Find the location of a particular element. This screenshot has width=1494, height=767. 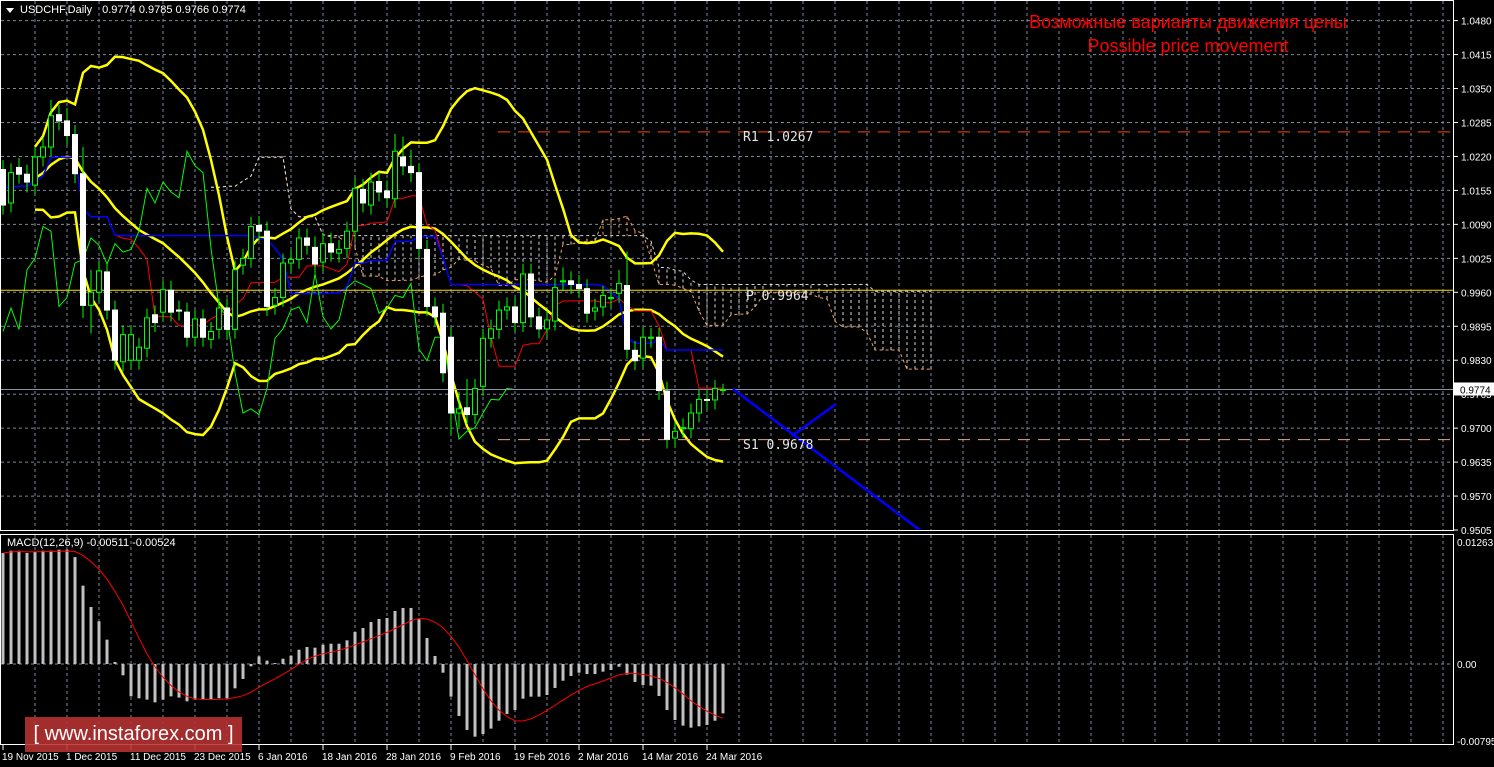

price-tick-label: 1.0090 is located at coordinates (1476, 225).